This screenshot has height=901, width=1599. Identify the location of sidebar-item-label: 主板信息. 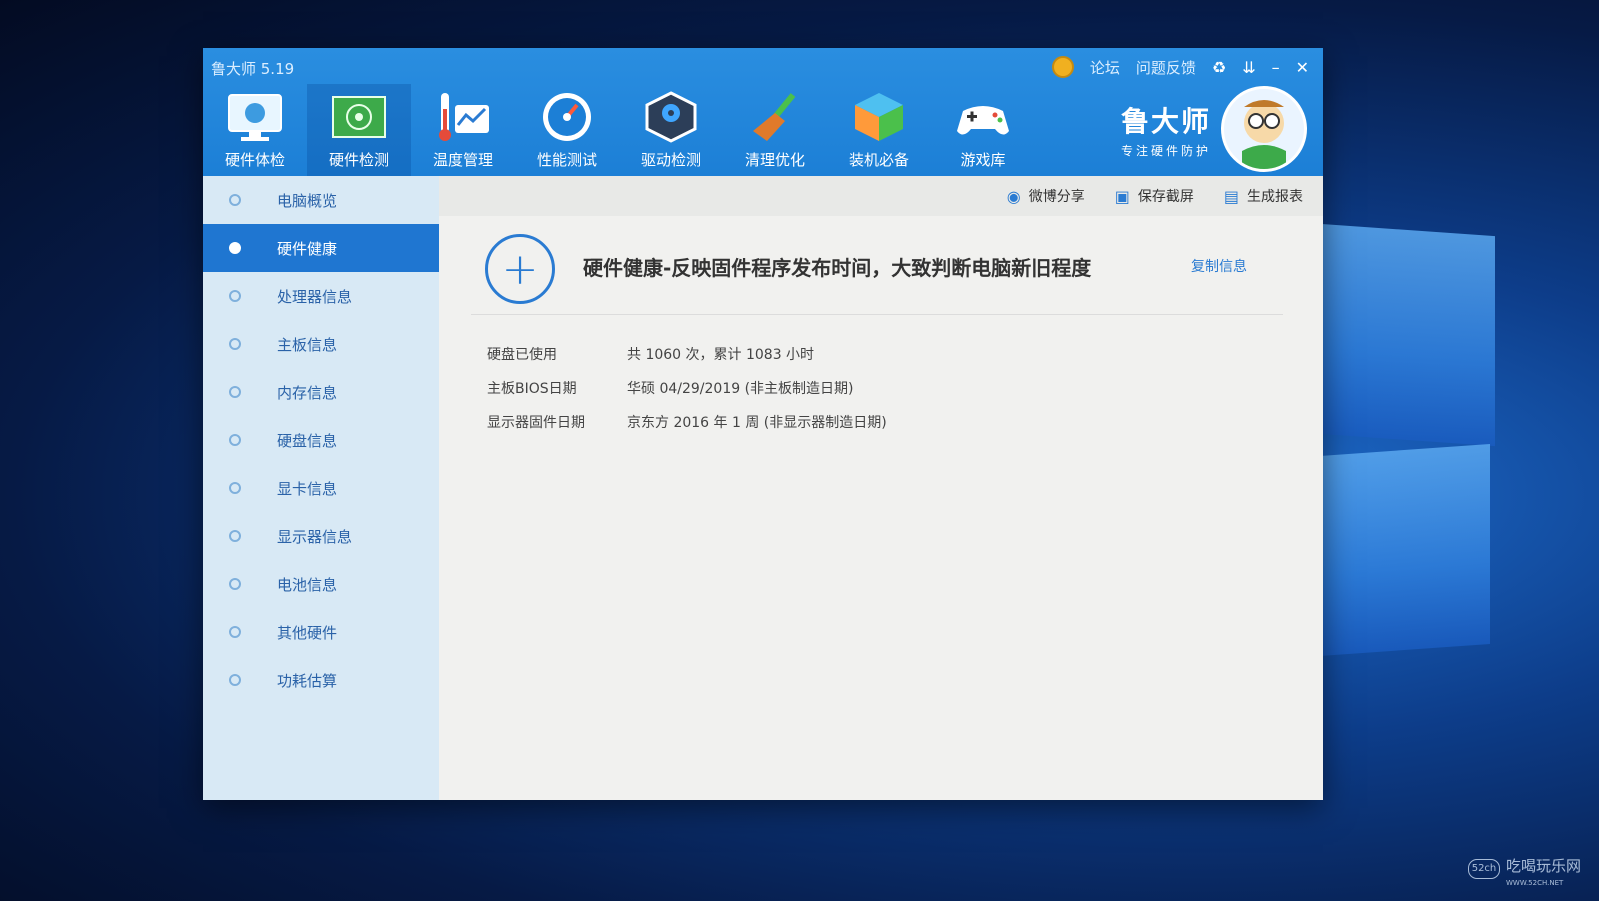
(307, 344).